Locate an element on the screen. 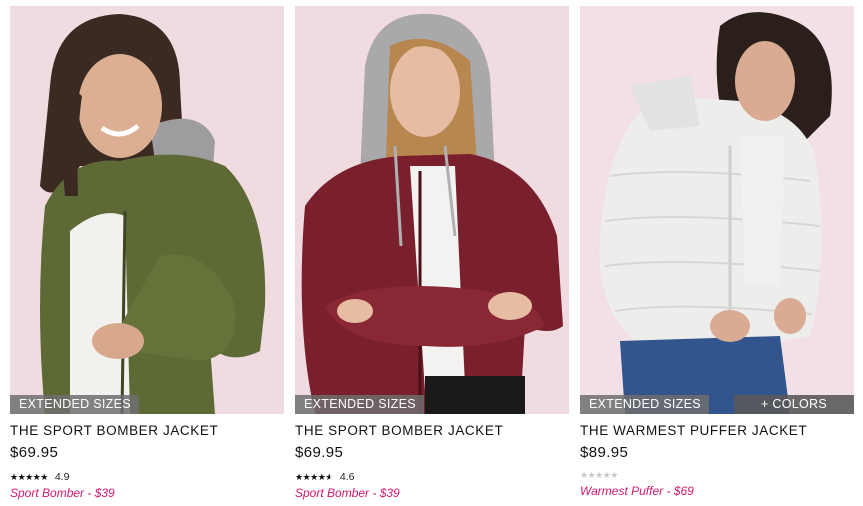 The image size is (863, 506). more-colors-button: + COLORS is located at coordinates (794, 404).